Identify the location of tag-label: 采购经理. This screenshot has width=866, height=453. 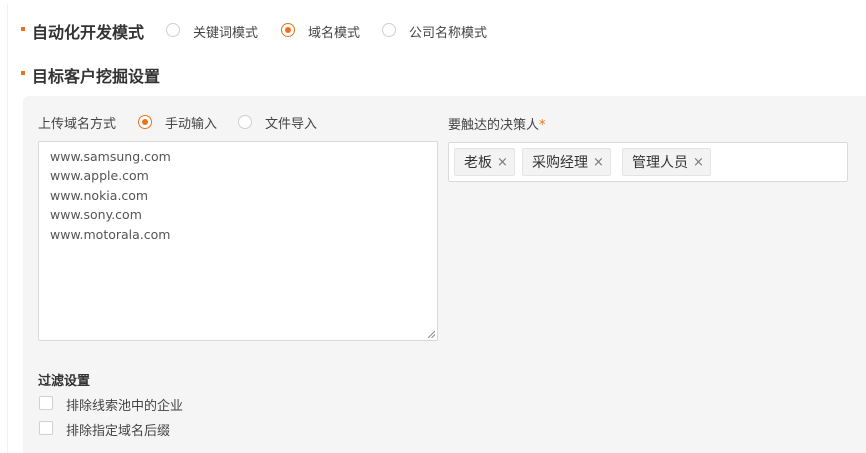
(560, 163).